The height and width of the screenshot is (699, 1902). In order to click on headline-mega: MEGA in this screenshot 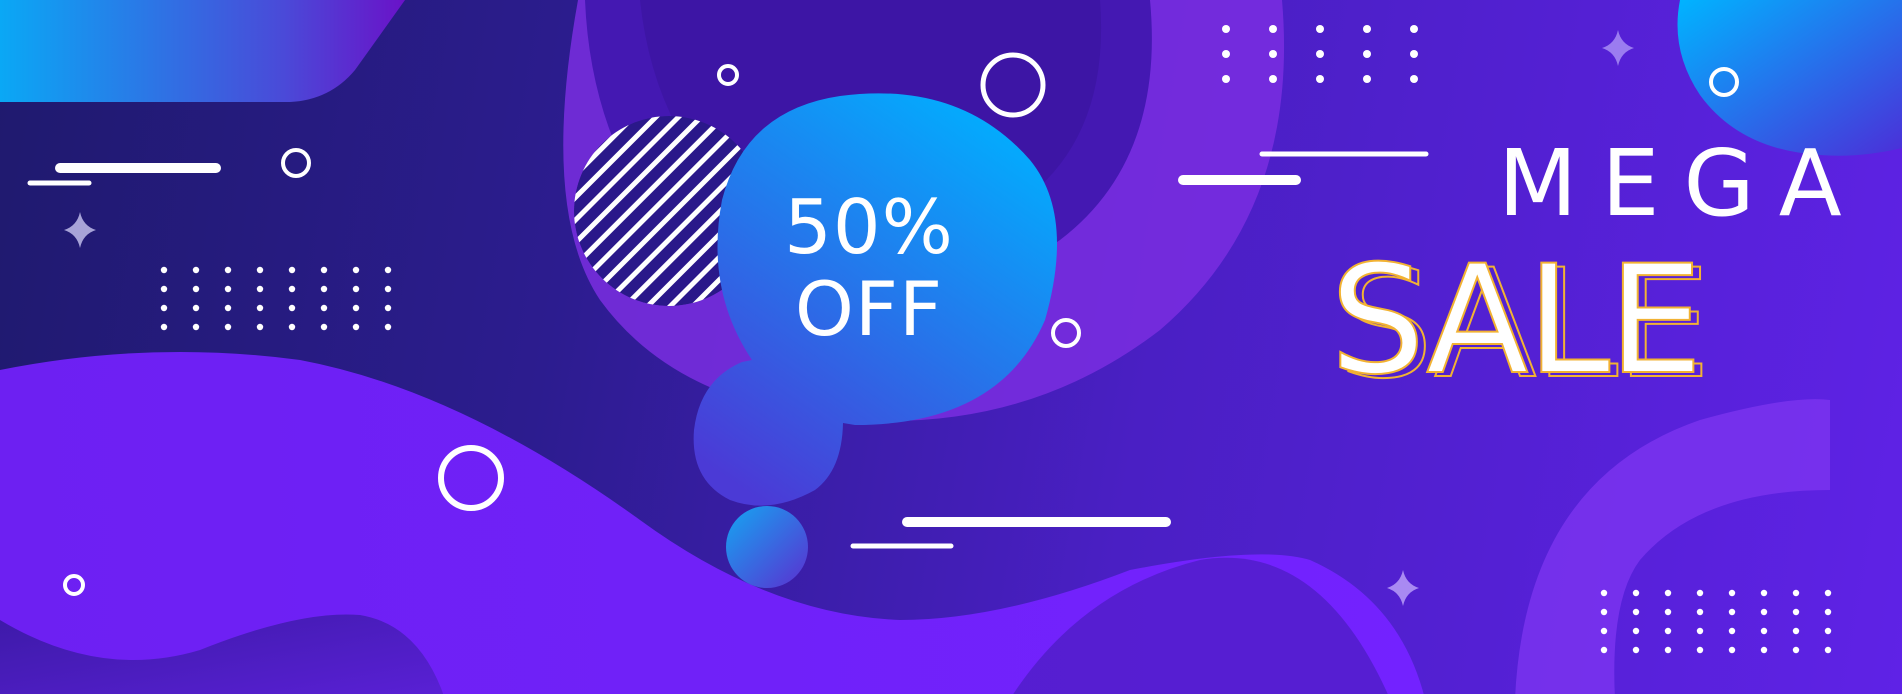, I will do `click(1682, 183)`.